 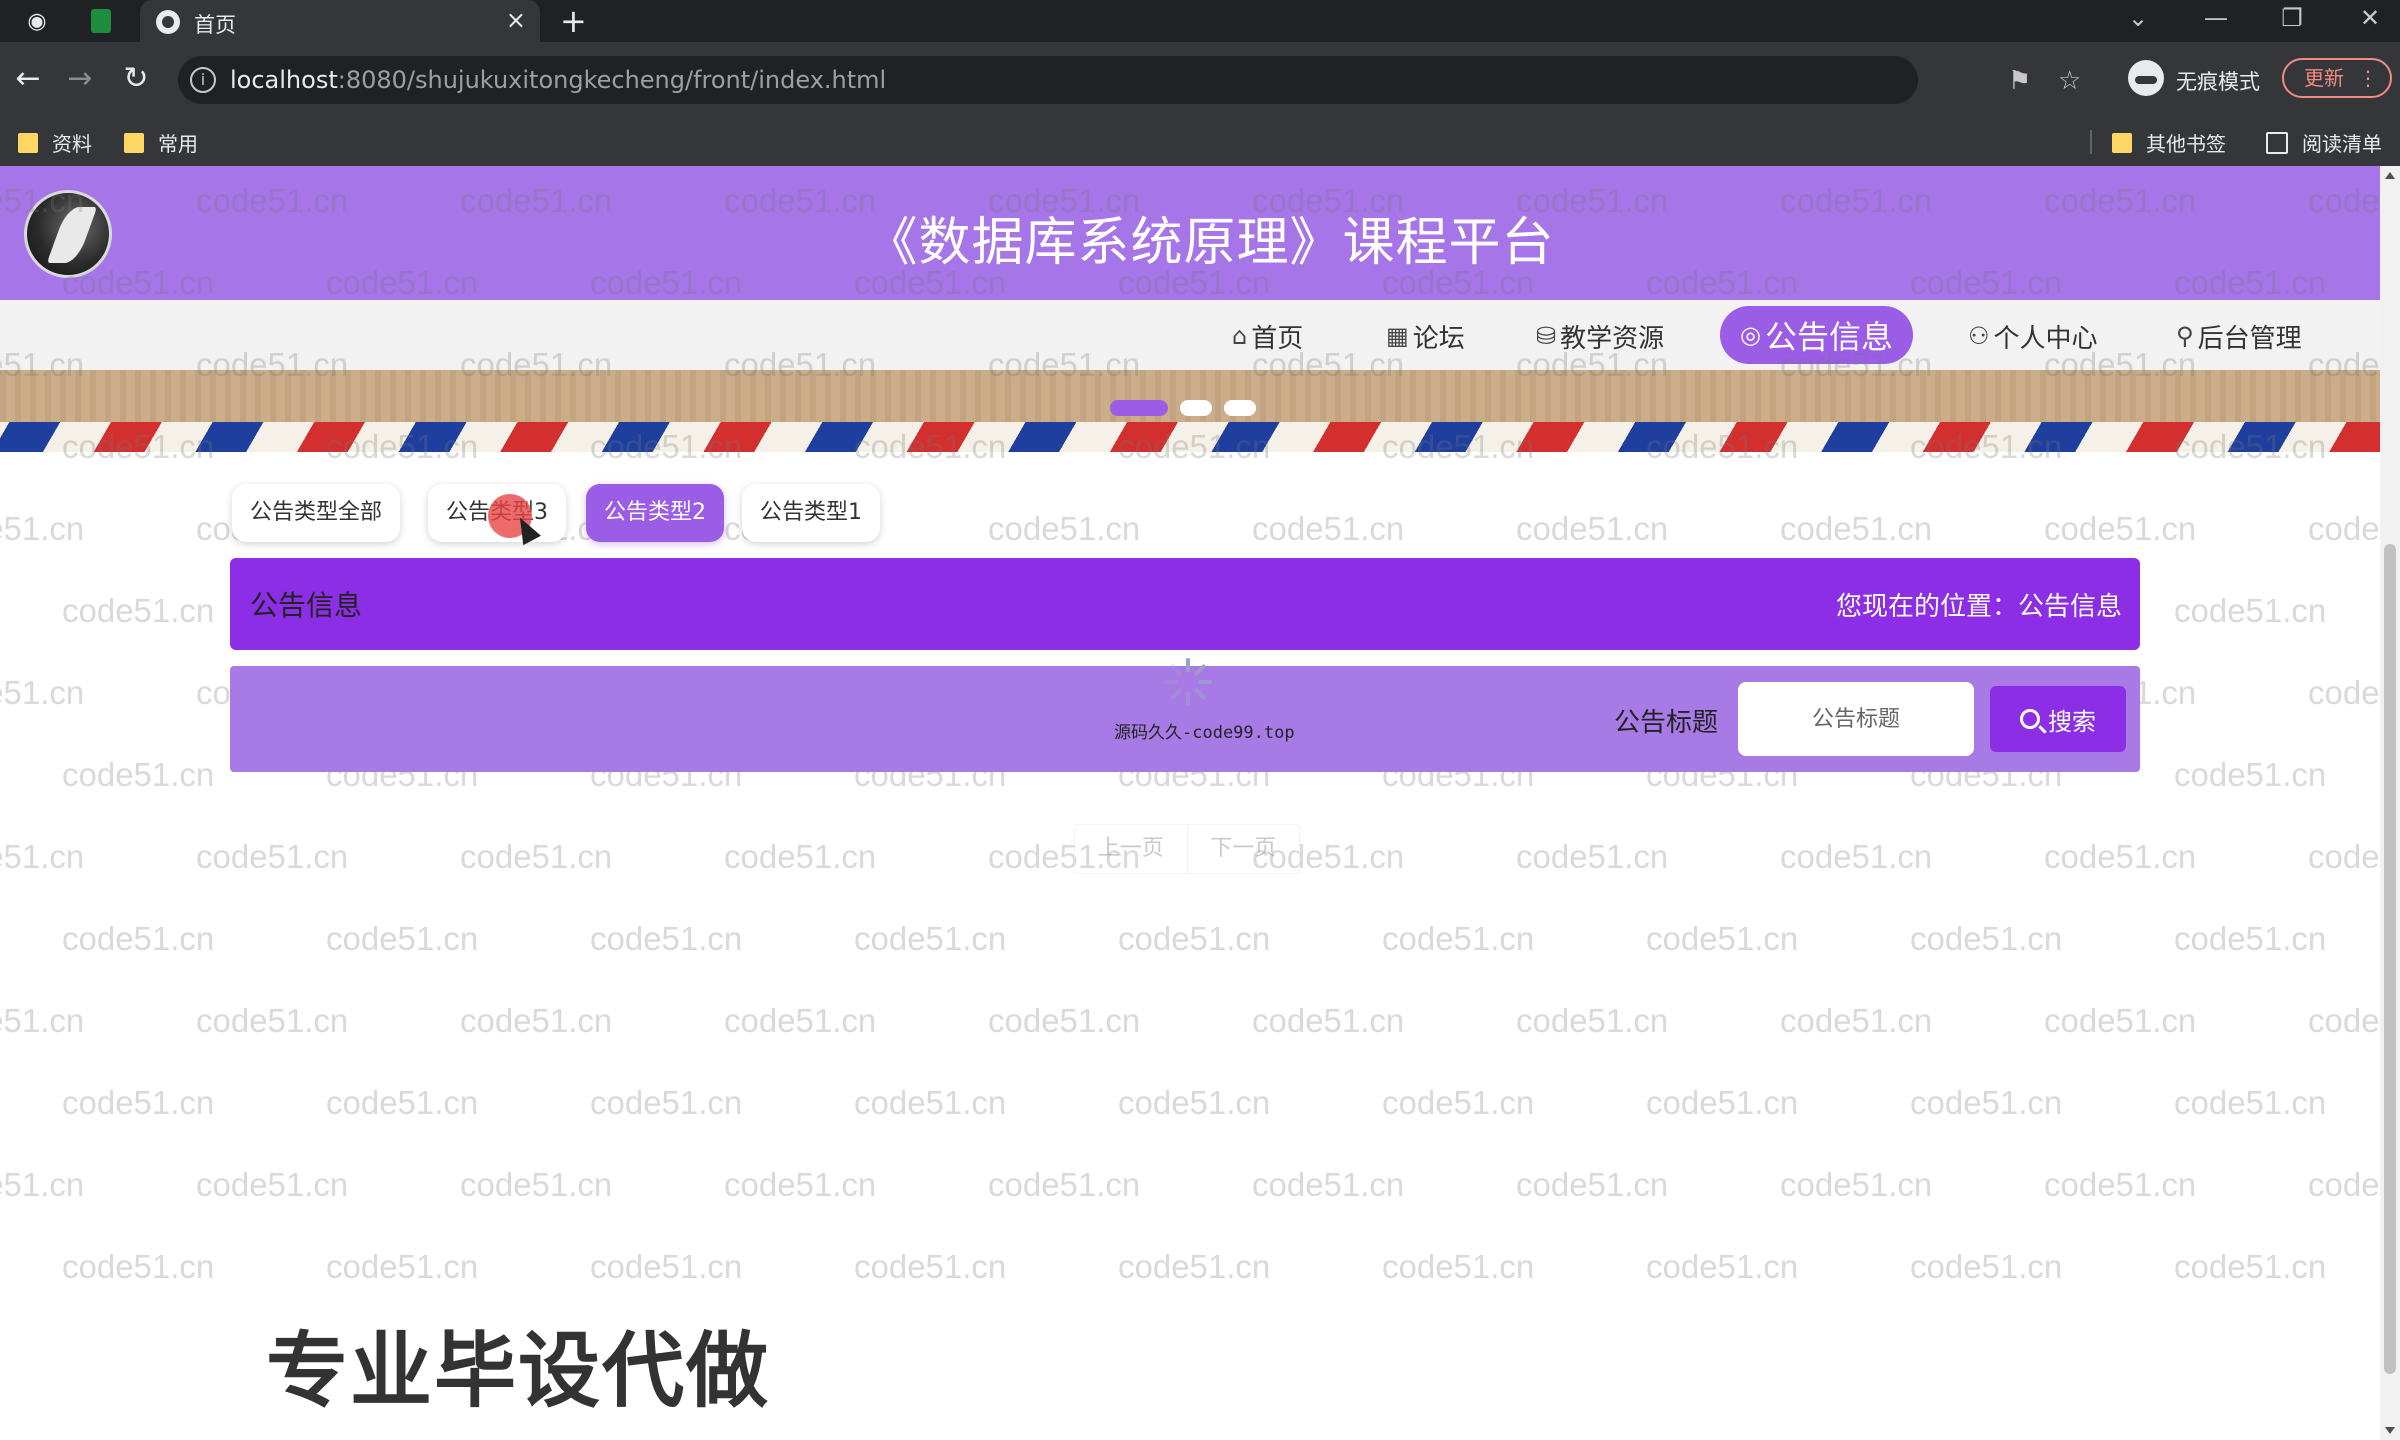 What do you see at coordinates (1210, 243) in the screenshot?
I see `site-title: 《数据库系统原理》课程平台` at bounding box center [1210, 243].